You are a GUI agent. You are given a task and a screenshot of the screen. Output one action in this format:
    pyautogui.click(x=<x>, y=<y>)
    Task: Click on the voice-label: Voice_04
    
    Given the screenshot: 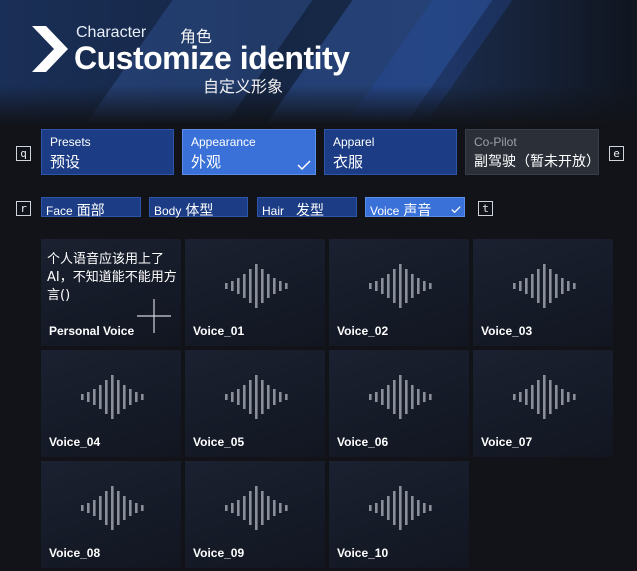 What is the action you would take?
    pyautogui.click(x=75, y=442)
    